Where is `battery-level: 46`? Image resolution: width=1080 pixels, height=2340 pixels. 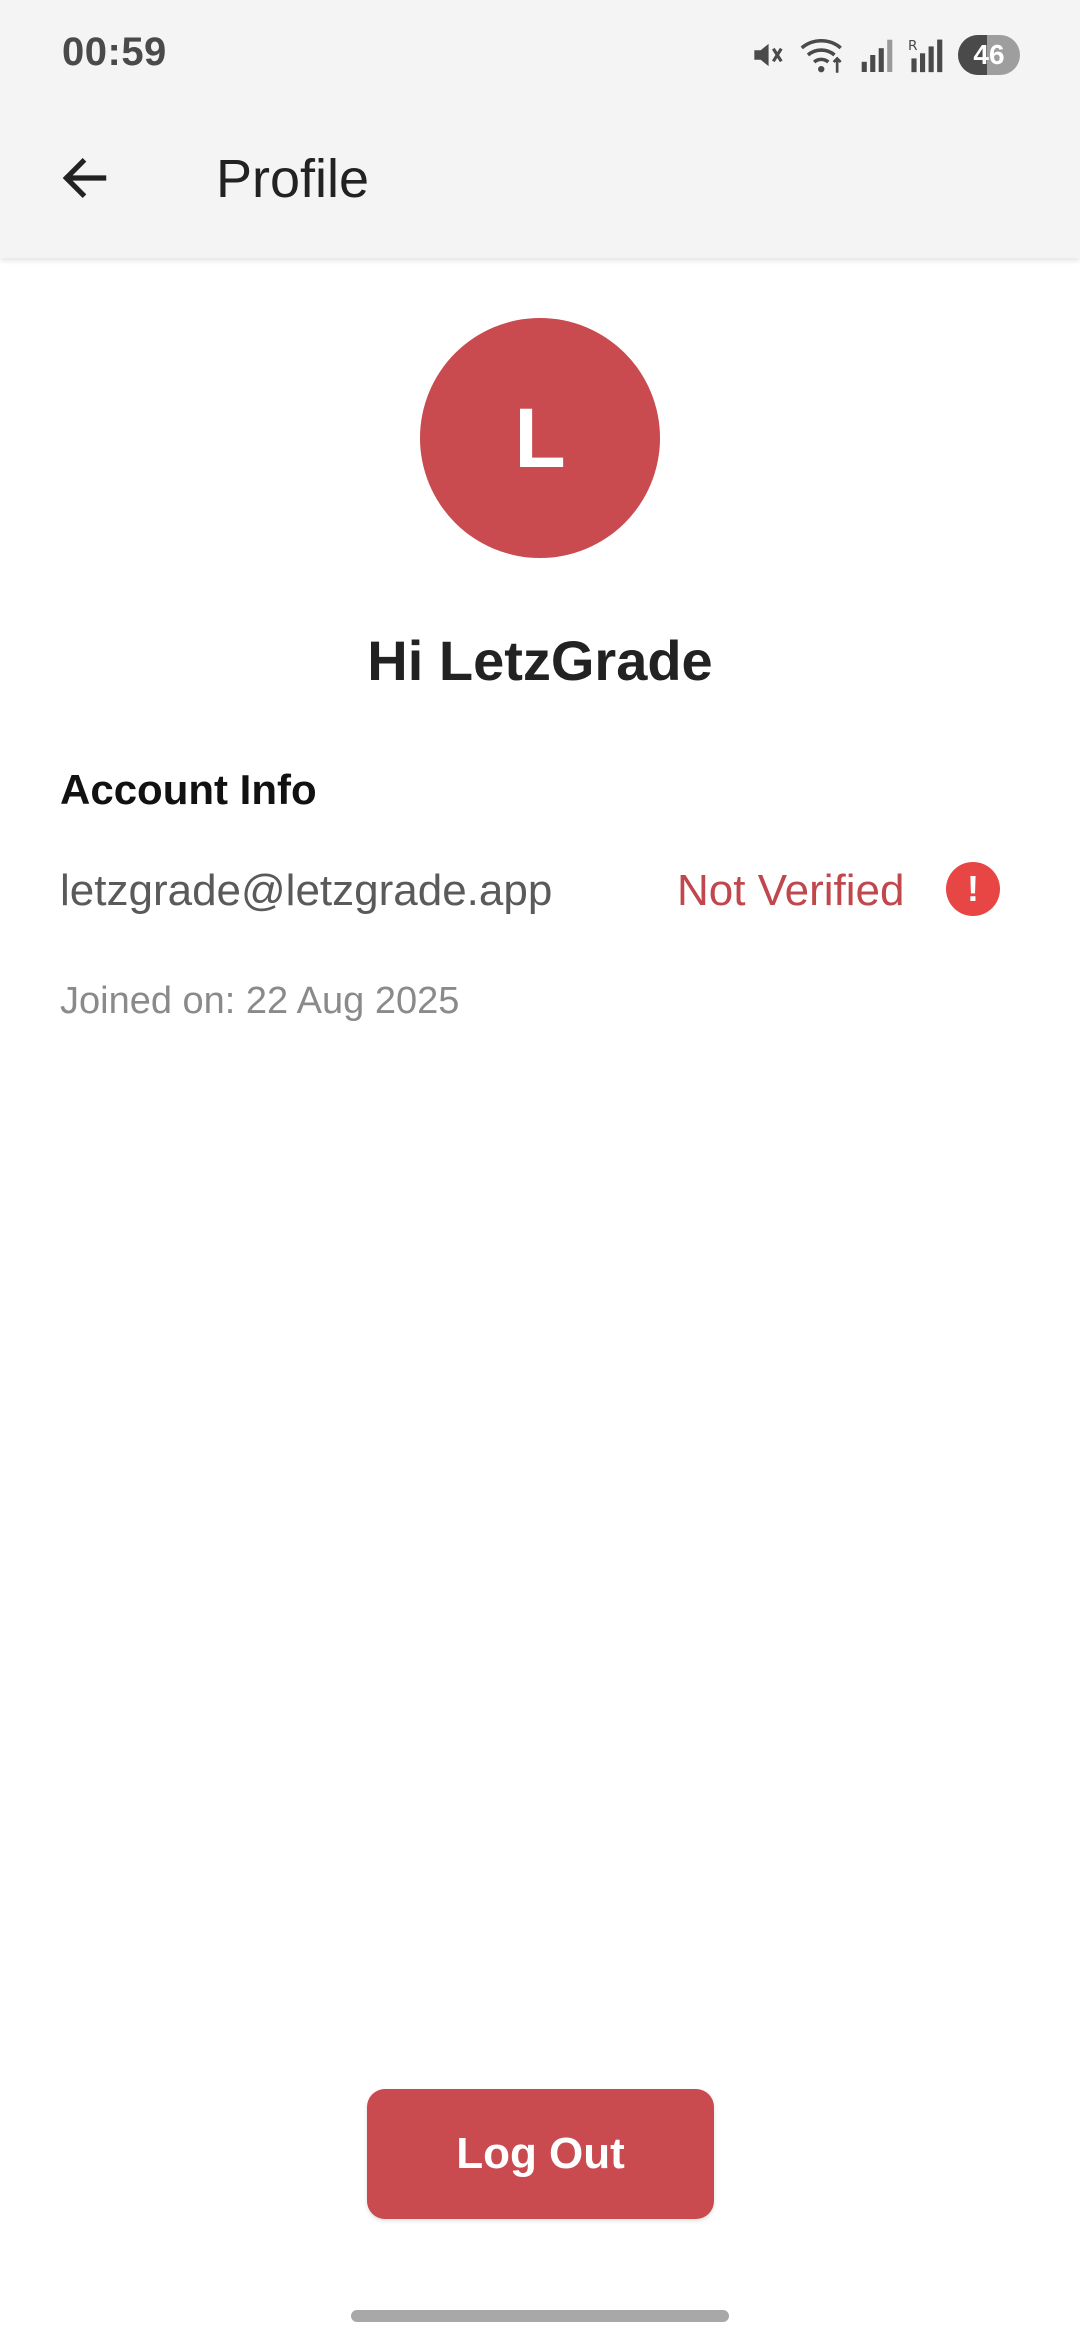
battery-level: 46 is located at coordinates (989, 54).